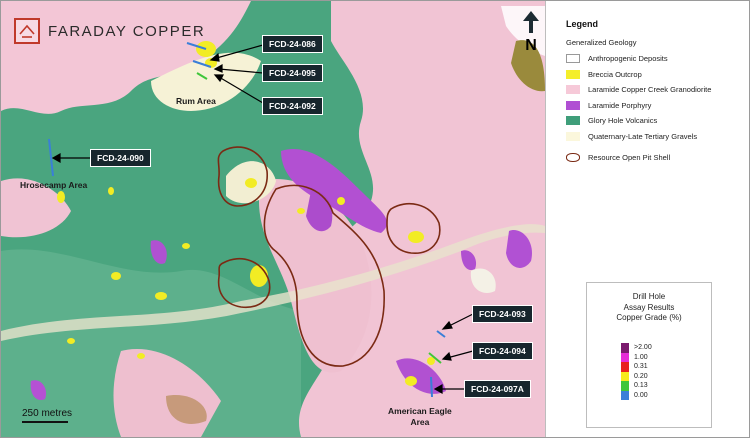 The width and height of the screenshot is (750, 438). Describe the element at coordinates (573, 121) in the screenshot. I see `swatch-volcanics` at that location.